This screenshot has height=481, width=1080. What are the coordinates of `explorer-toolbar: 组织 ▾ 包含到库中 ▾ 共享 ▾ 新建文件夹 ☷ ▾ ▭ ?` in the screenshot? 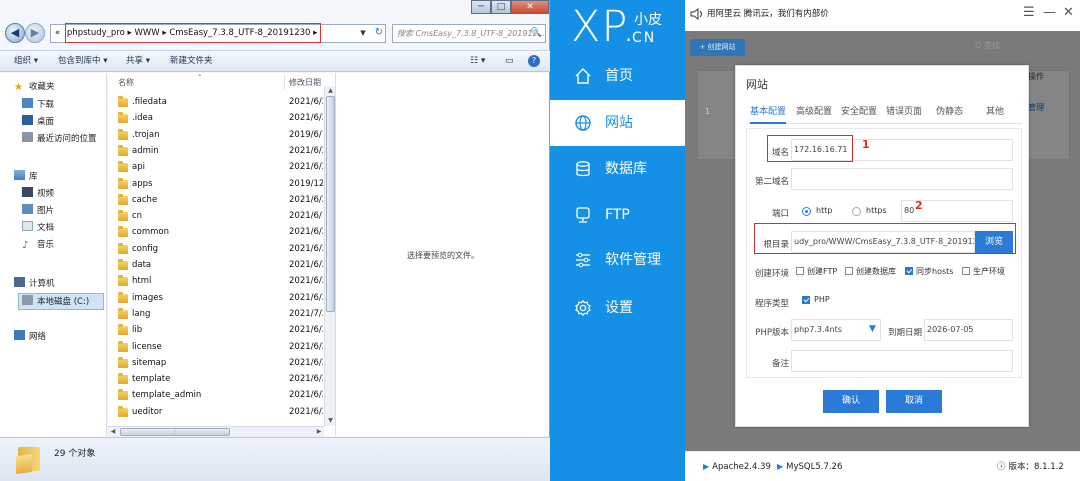 It's located at (275, 61).